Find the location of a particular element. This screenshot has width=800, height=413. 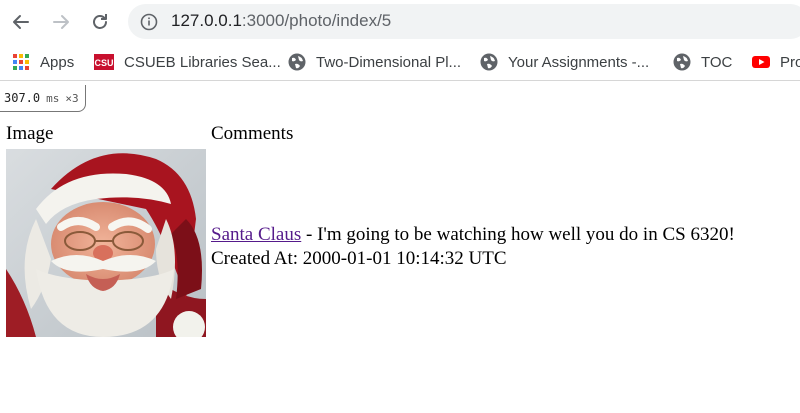

apps-grid-icon is located at coordinates (21, 62).